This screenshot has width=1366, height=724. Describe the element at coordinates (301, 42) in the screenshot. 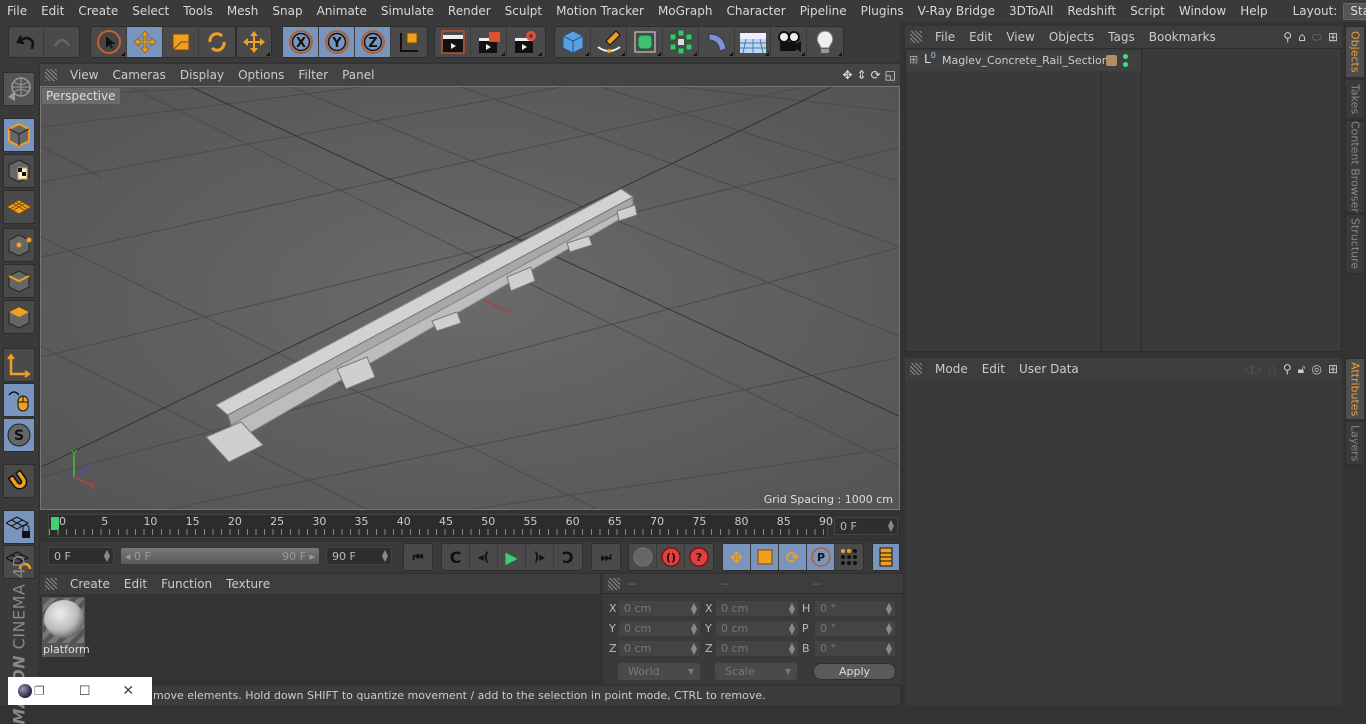

I see `x-axis-button: X` at that location.